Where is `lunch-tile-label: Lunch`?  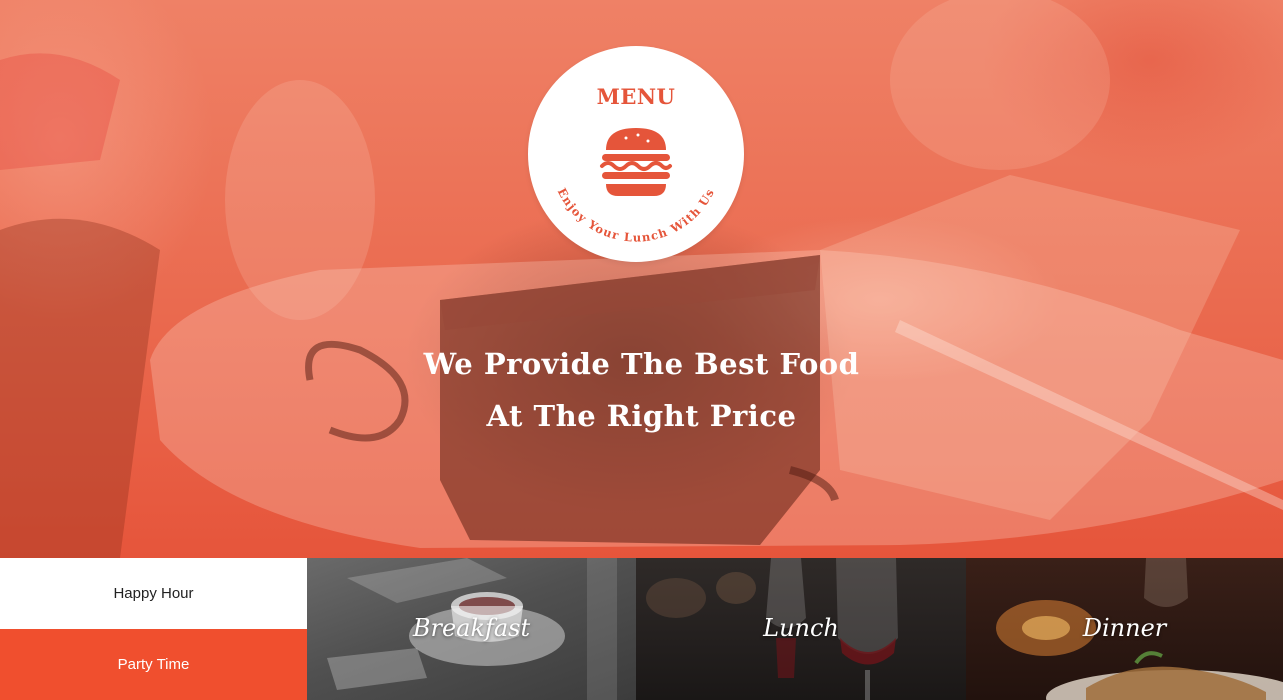
lunch-tile-label: Lunch is located at coordinates (801, 628).